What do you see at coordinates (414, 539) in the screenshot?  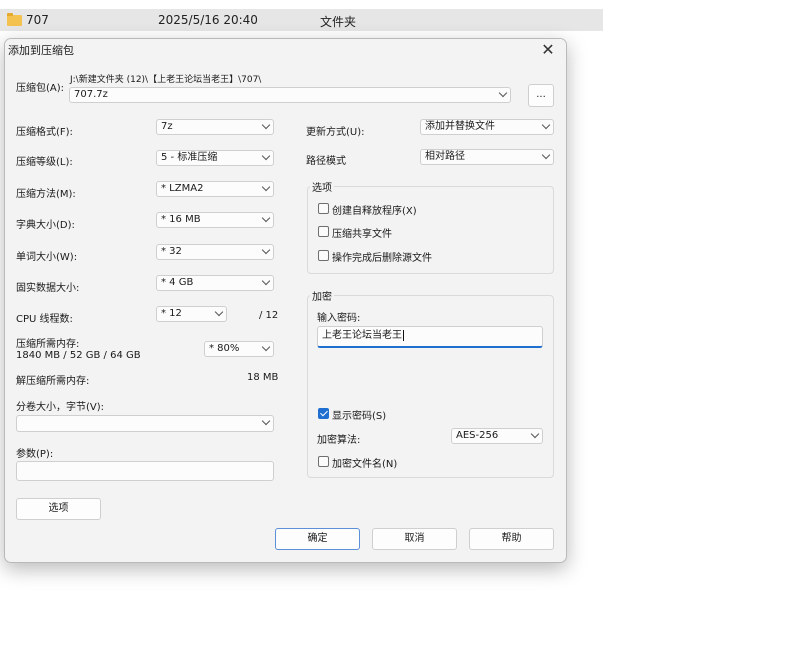 I see `cancel-button: 取消` at bounding box center [414, 539].